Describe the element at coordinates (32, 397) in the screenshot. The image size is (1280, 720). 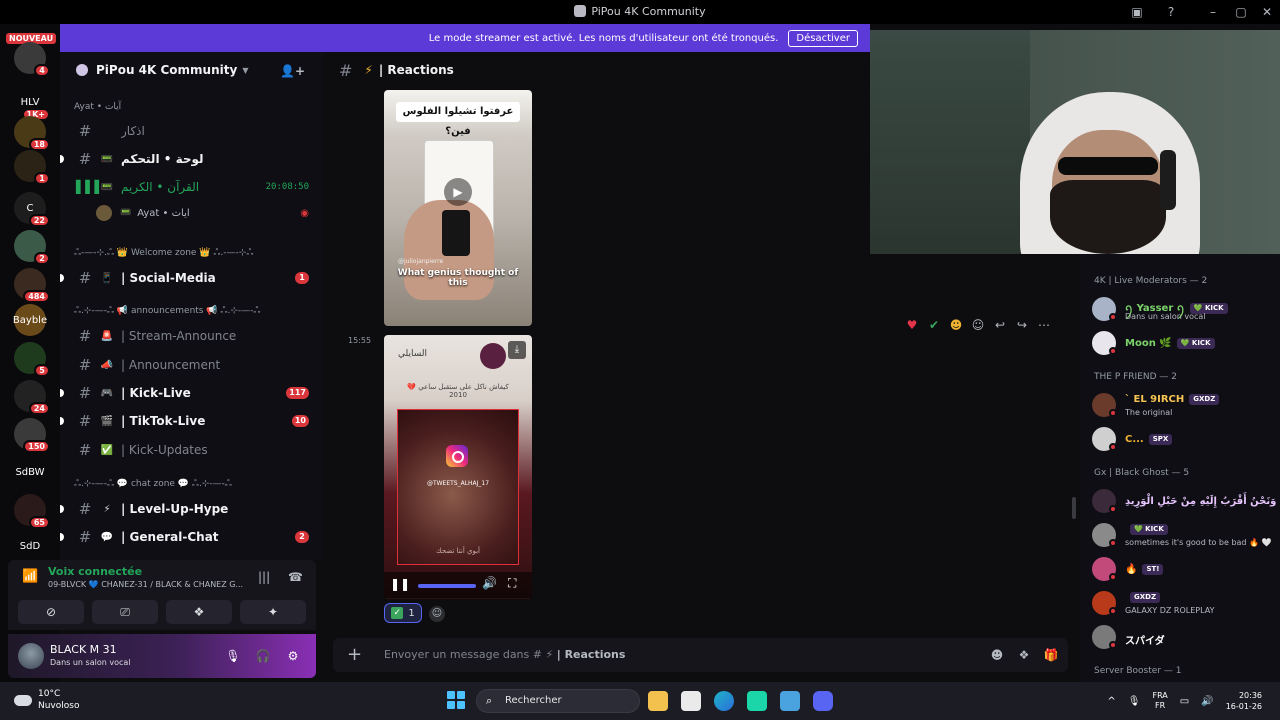
I see `server-icon: 24` at that location.